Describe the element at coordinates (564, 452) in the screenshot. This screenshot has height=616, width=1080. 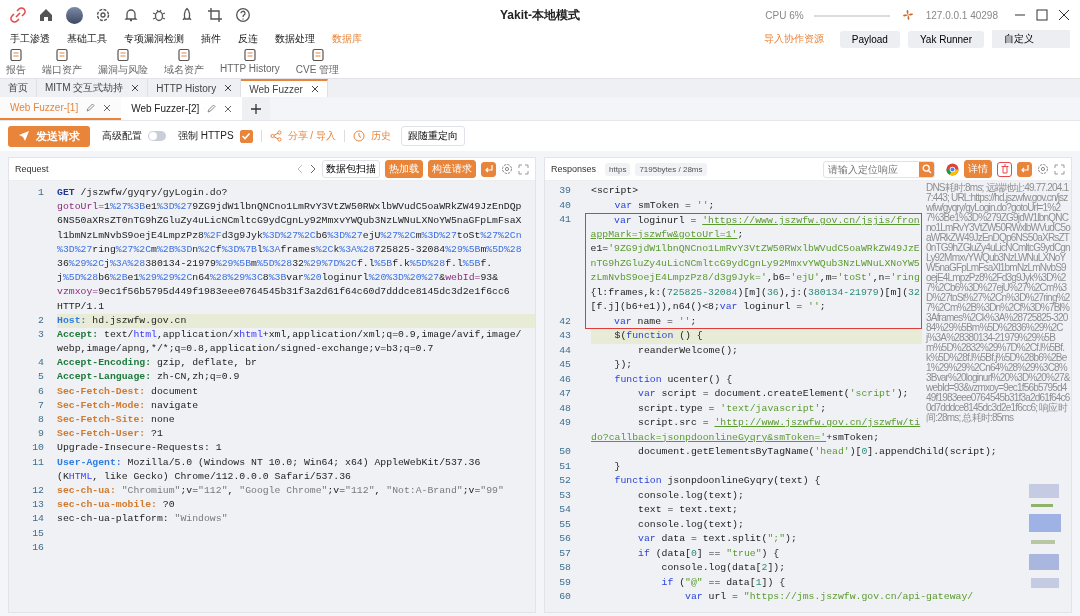
I see `line-number: 50` at that location.